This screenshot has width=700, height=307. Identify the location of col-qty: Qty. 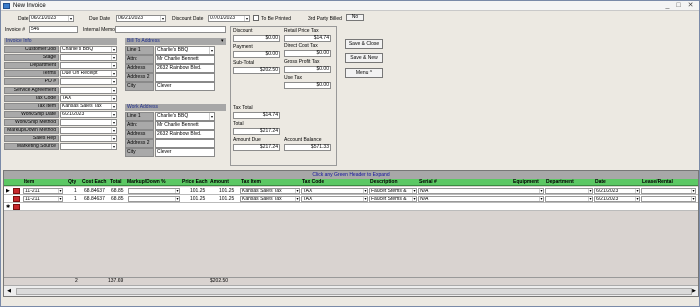
(72, 182).